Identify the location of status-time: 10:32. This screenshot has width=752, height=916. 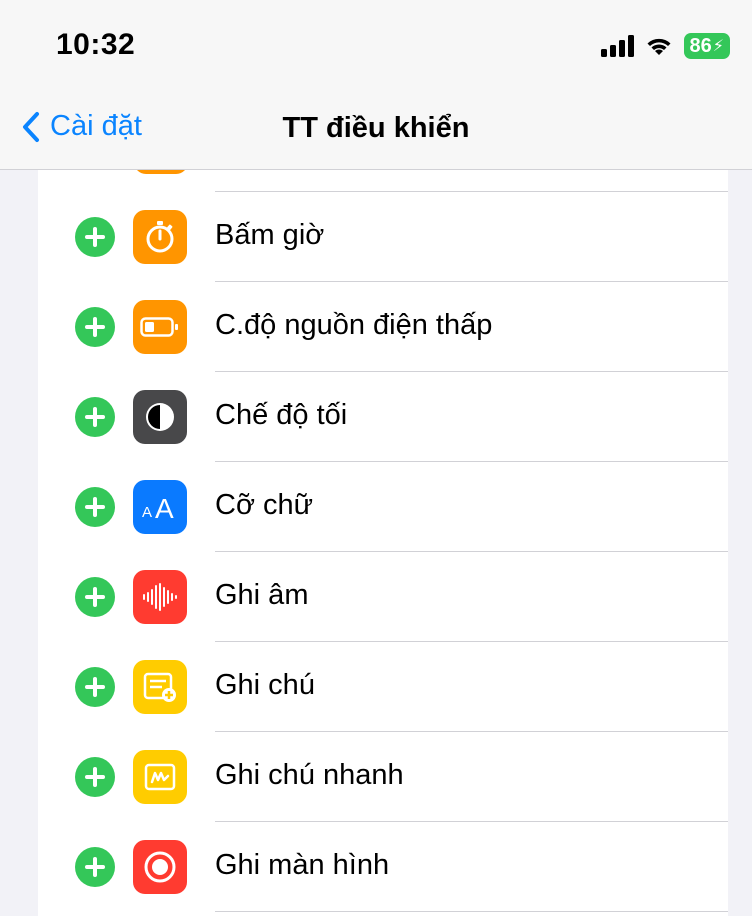
(96, 44).